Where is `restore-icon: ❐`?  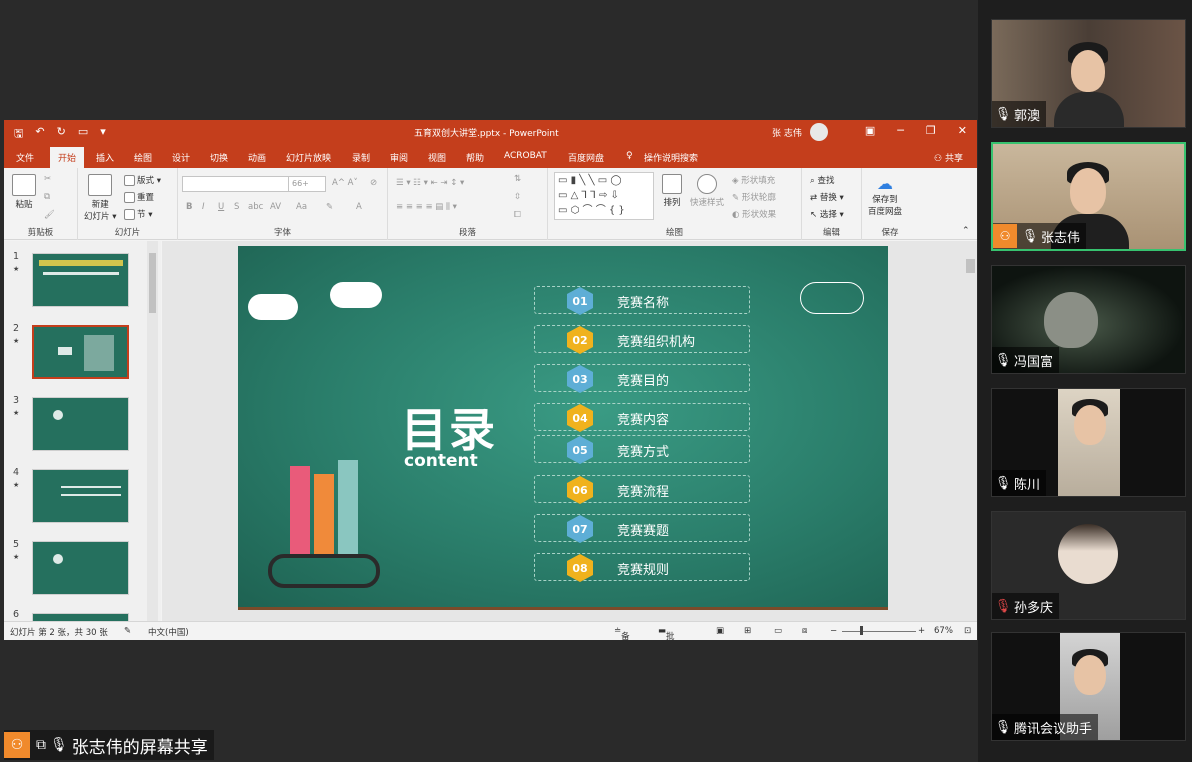 restore-icon: ❐ is located at coordinates (931, 130).